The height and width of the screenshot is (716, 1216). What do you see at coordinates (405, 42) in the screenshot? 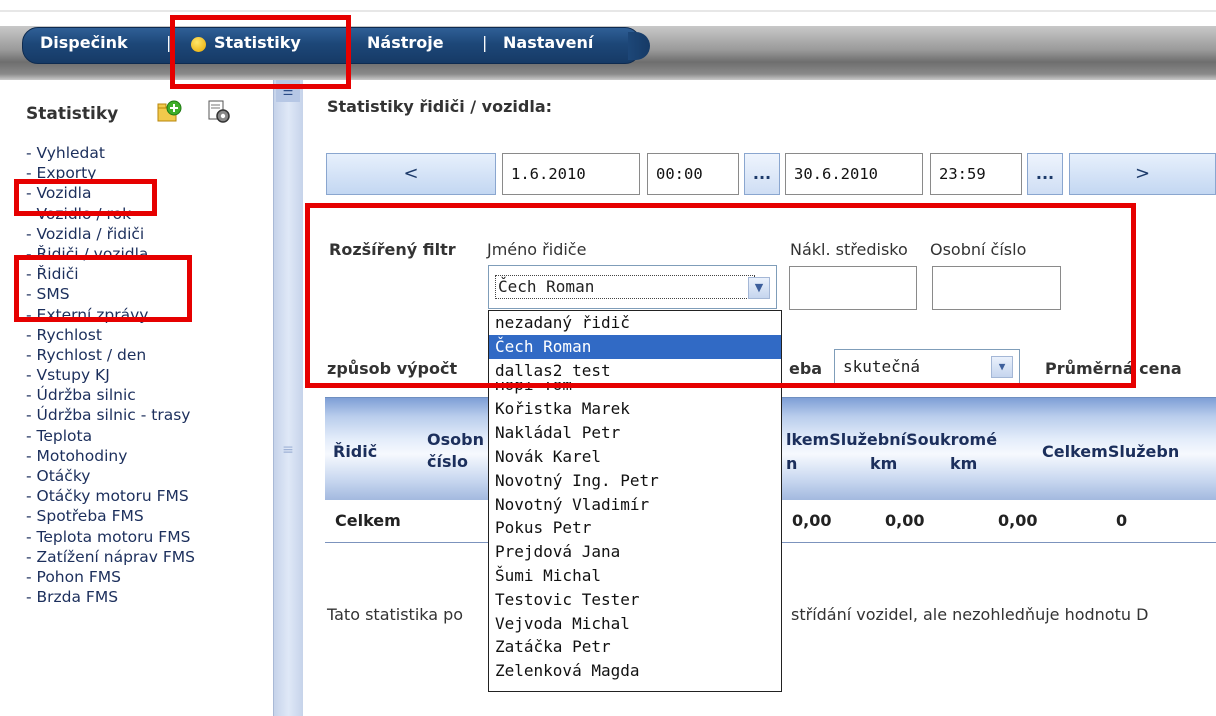
I see `nav-nastroje: Nástroje` at bounding box center [405, 42].